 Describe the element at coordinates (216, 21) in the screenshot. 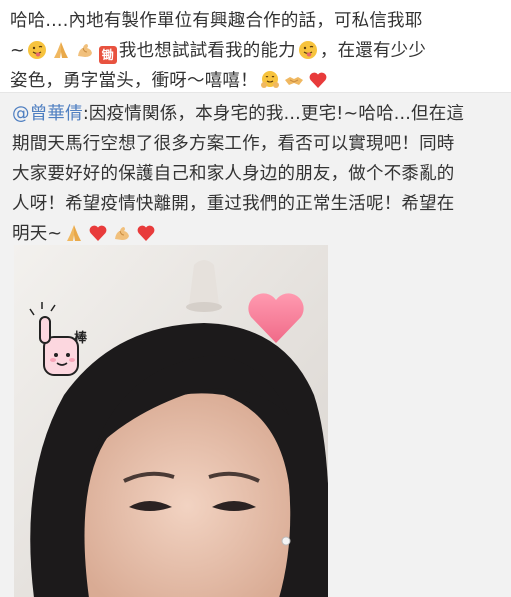

I see `post-line-1: 哈哈....內地有製作單位有興趣合作的話，可私信我耶` at that location.